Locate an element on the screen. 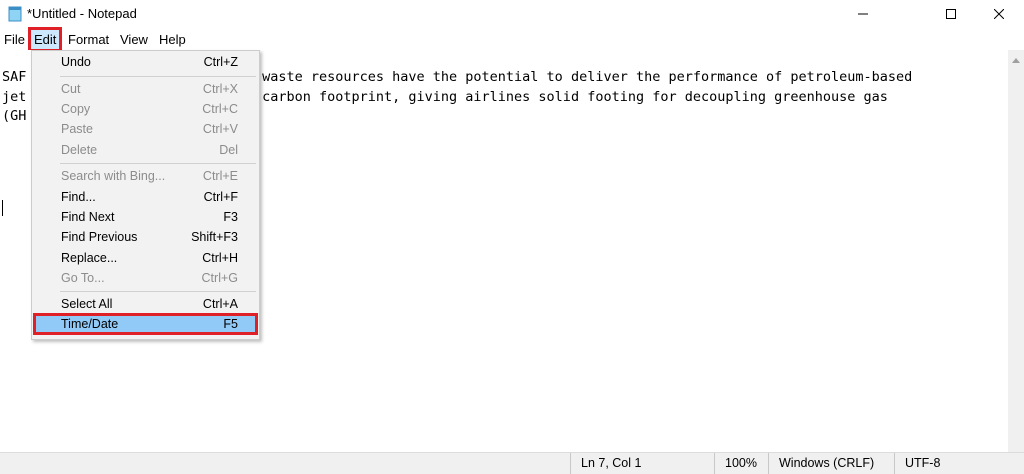  menu-item-find-next: Find Next F3 is located at coordinates (145, 217).